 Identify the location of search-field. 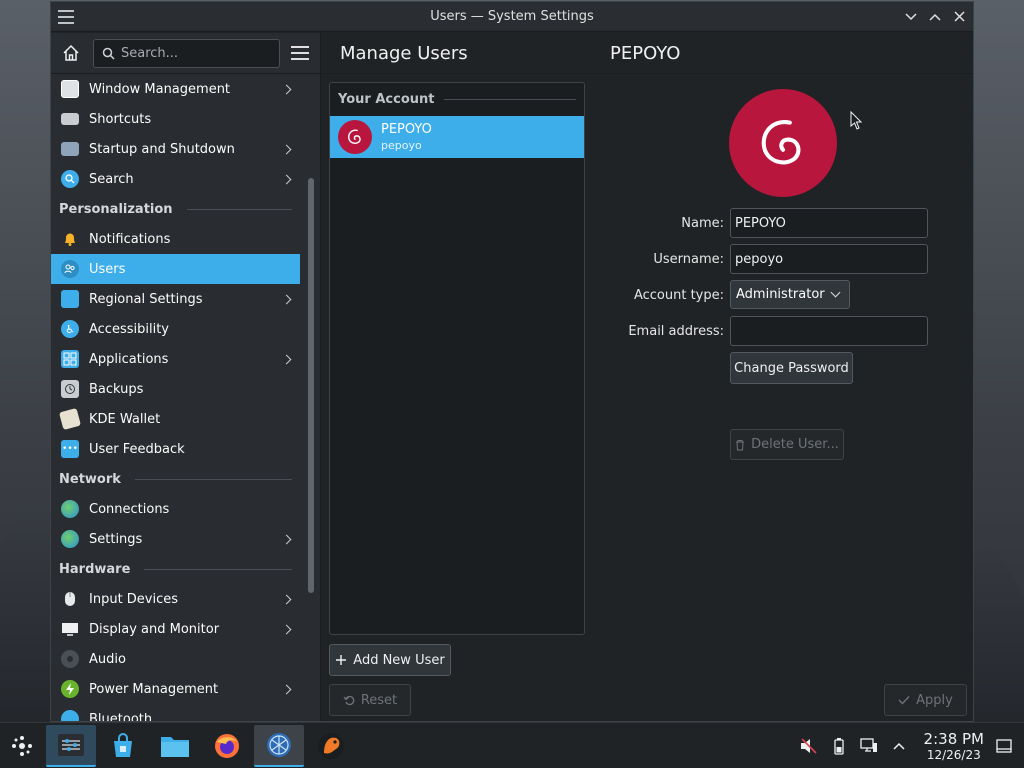
(186, 53).